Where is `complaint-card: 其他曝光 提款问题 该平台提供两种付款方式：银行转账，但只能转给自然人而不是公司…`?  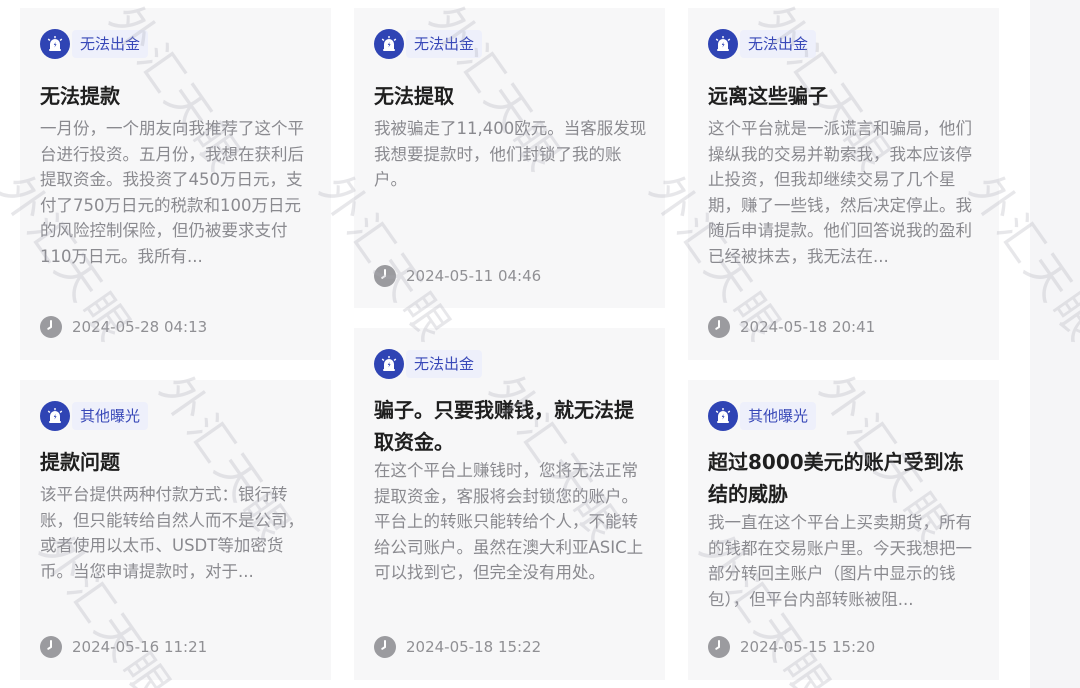 complaint-card: 其他曝光 提款问题 该平台提供两种付款方式：银行转账，但只能转给自然人而不是公司… is located at coordinates (175, 530).